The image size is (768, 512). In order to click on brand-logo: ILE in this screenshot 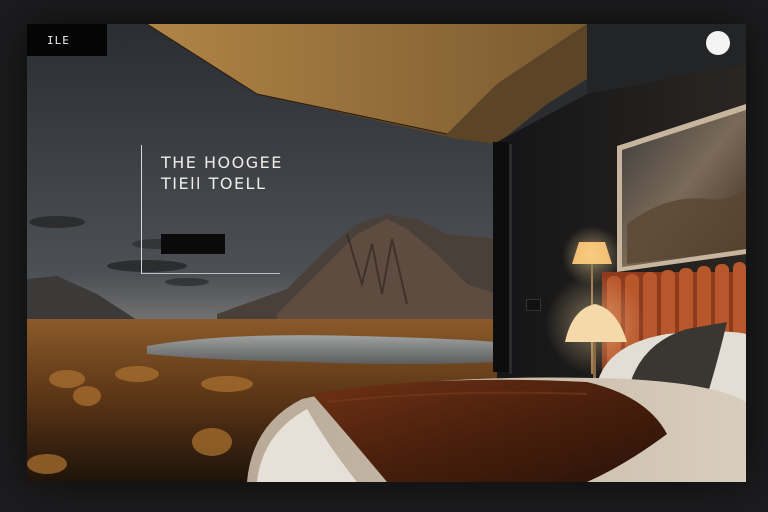, I will do `click(67, 40)`.